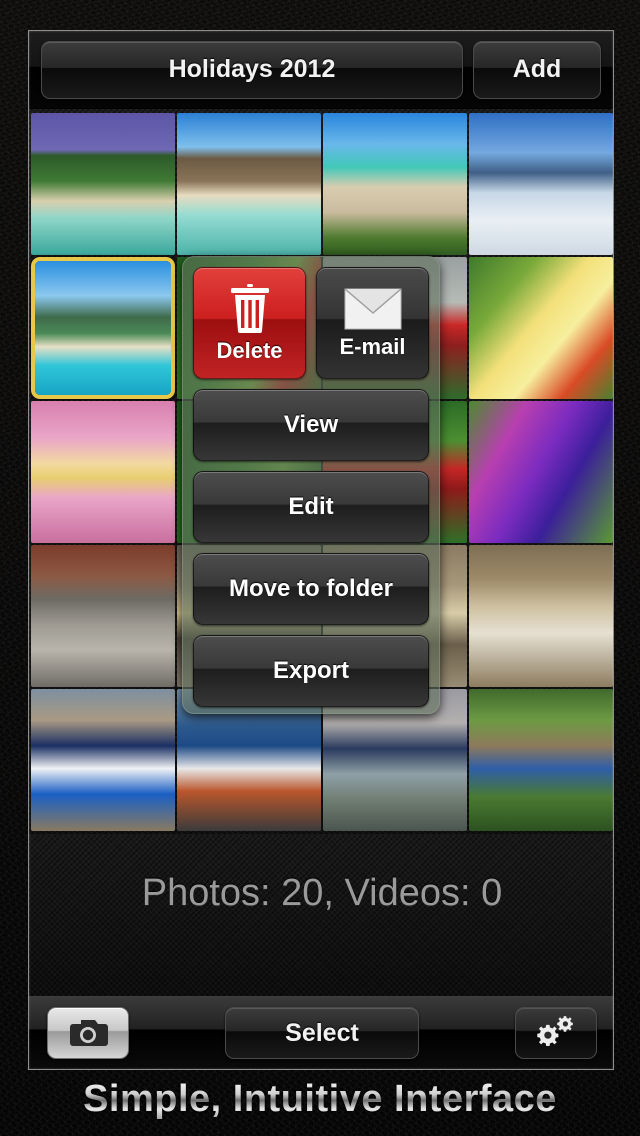 Image resolution: width=640 pixels, height=1136 pixels. Describe the element at coordinates (311, 323) in the screenshot. I see `popup-top-row: Delete E-mail` at that location.